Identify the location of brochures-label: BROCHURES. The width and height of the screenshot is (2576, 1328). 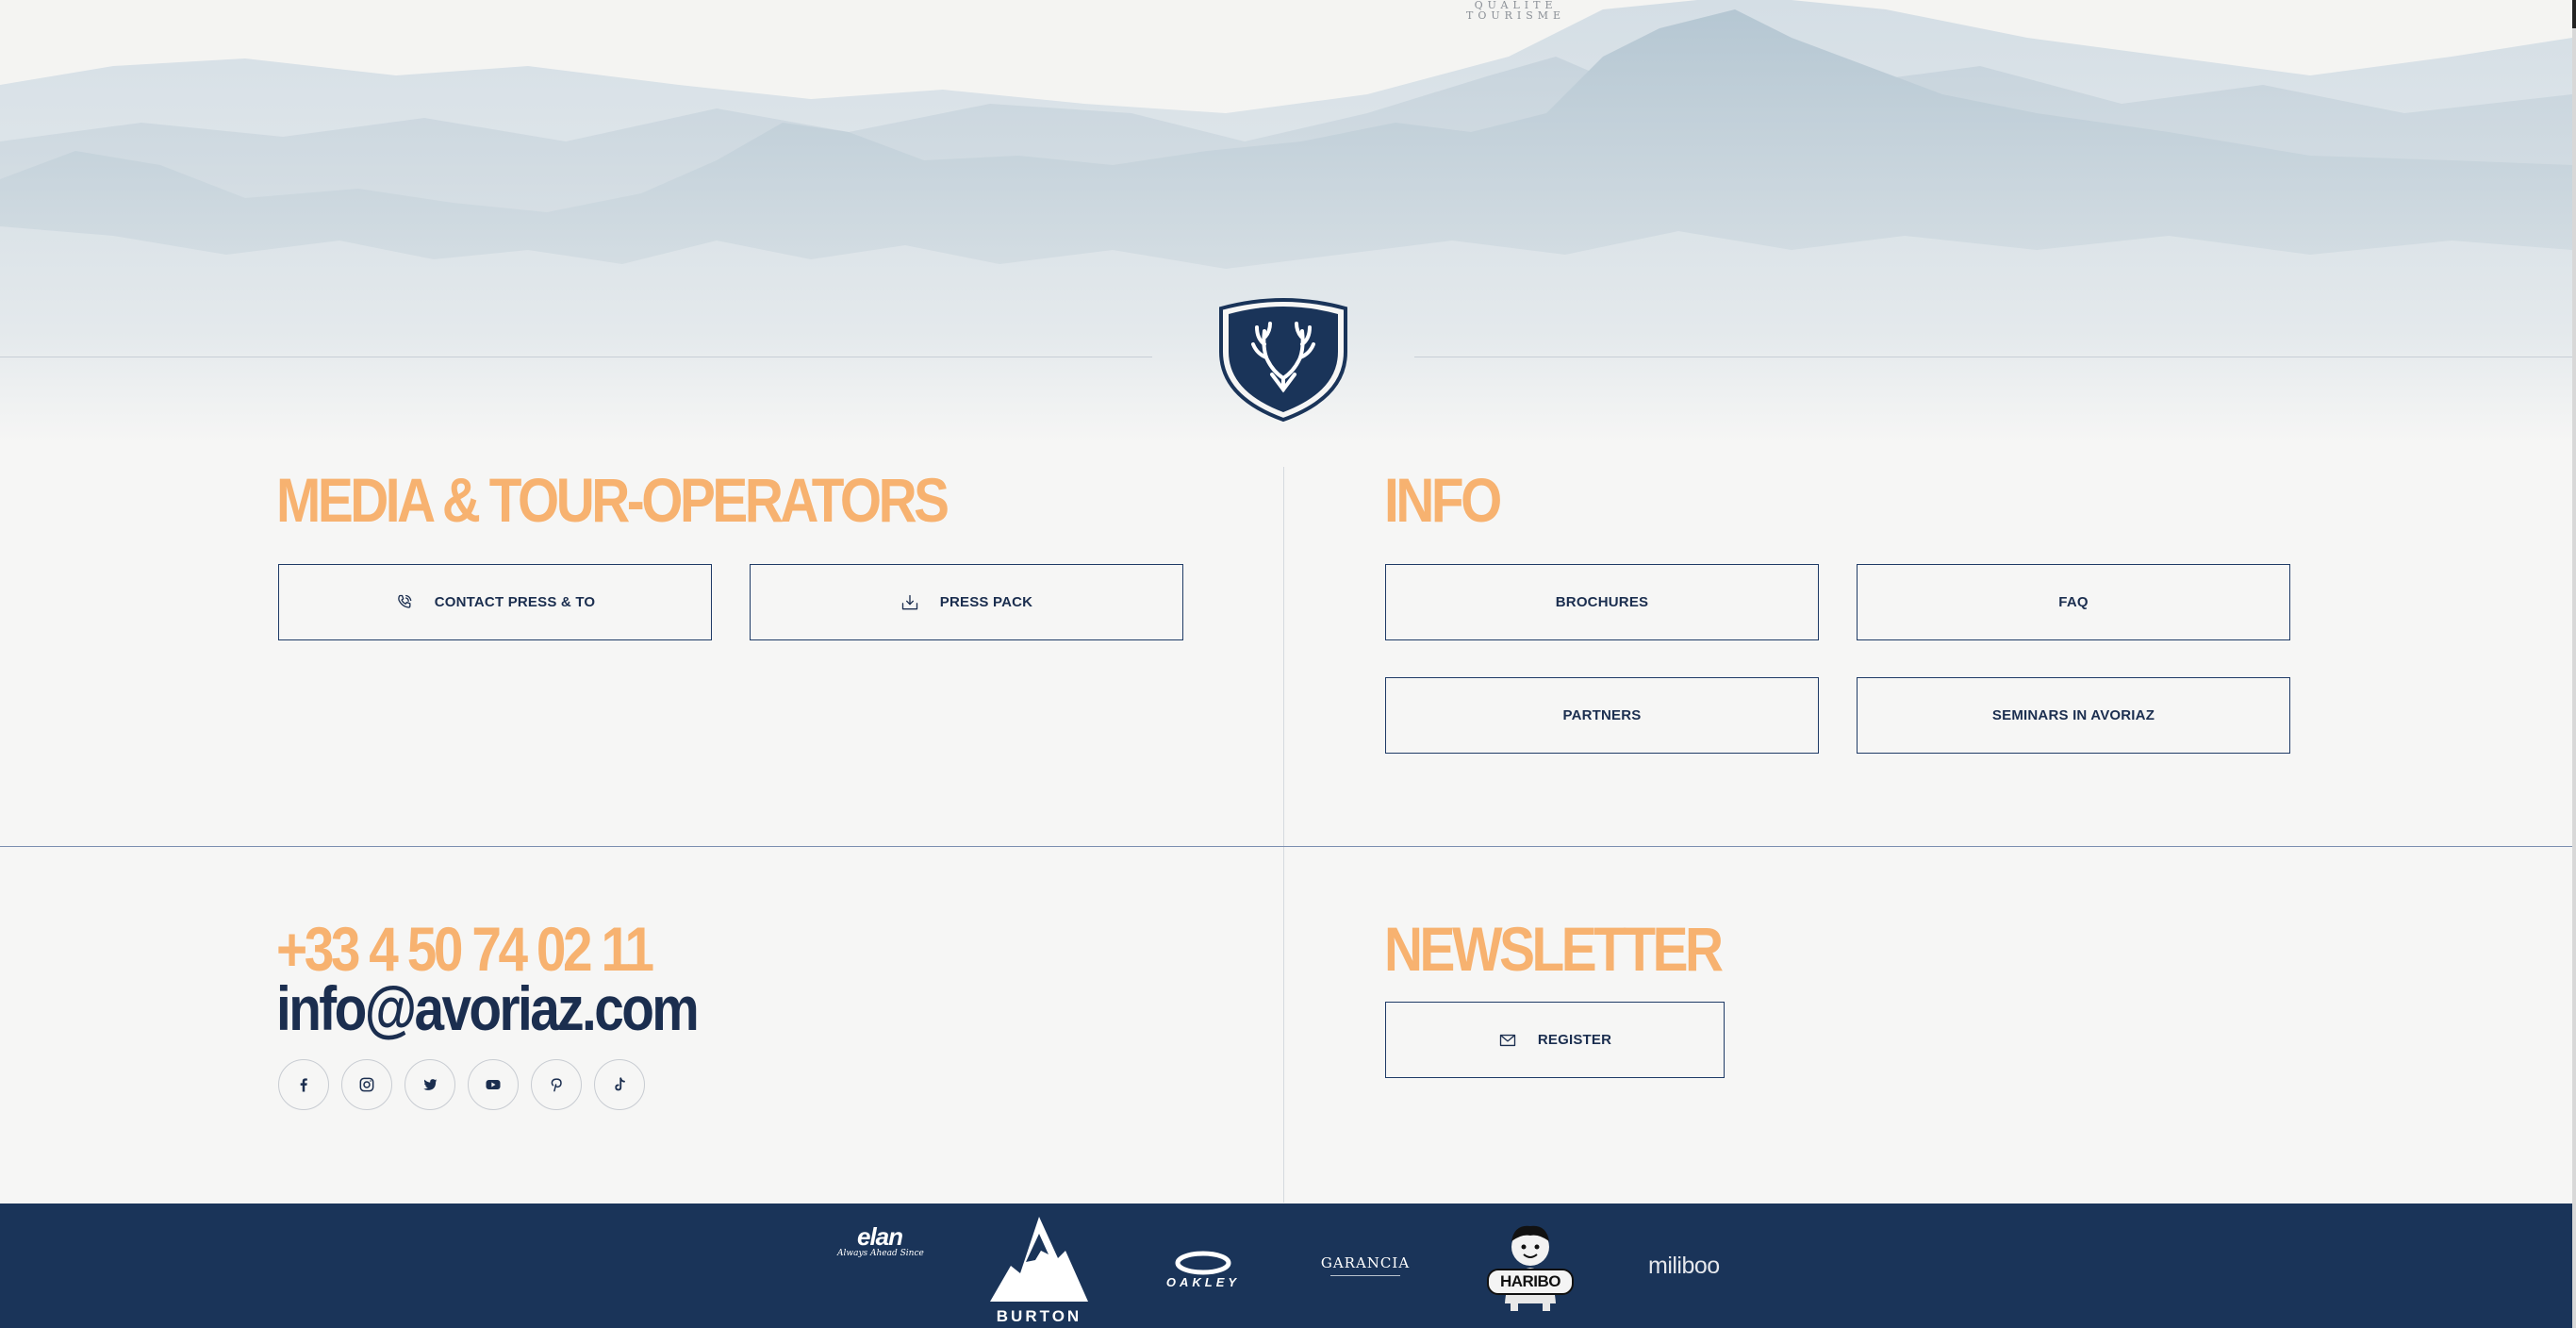
(1602, 602).